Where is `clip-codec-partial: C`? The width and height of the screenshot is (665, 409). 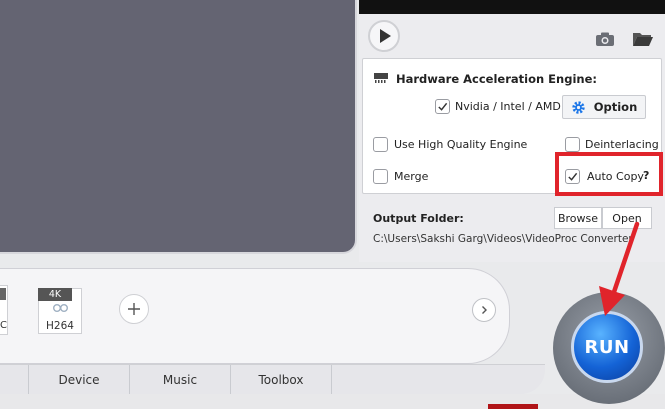 clip-codec-partial: C is located at coordinates (3, 325).